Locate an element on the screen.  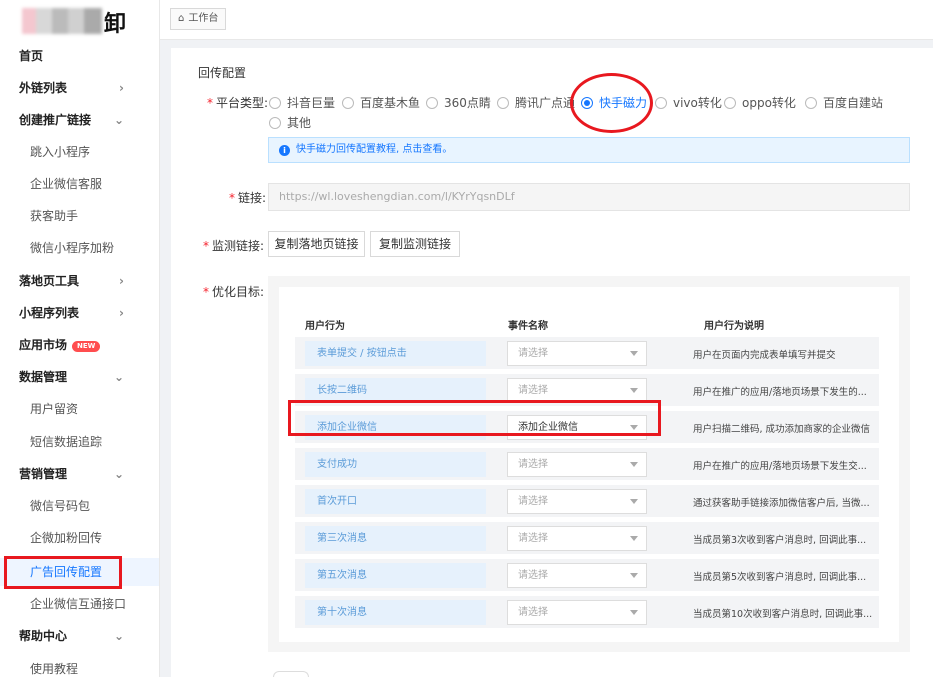
platform-radio: 百度基木鱼 is located at coordinates (381, 102).